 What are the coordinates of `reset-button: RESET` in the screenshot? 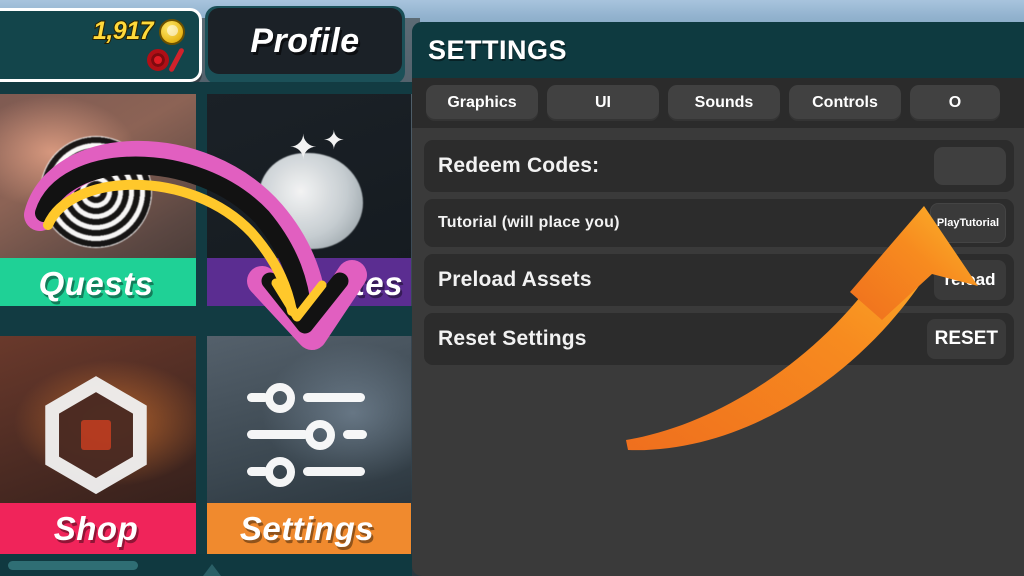 It's located at (966, 339).